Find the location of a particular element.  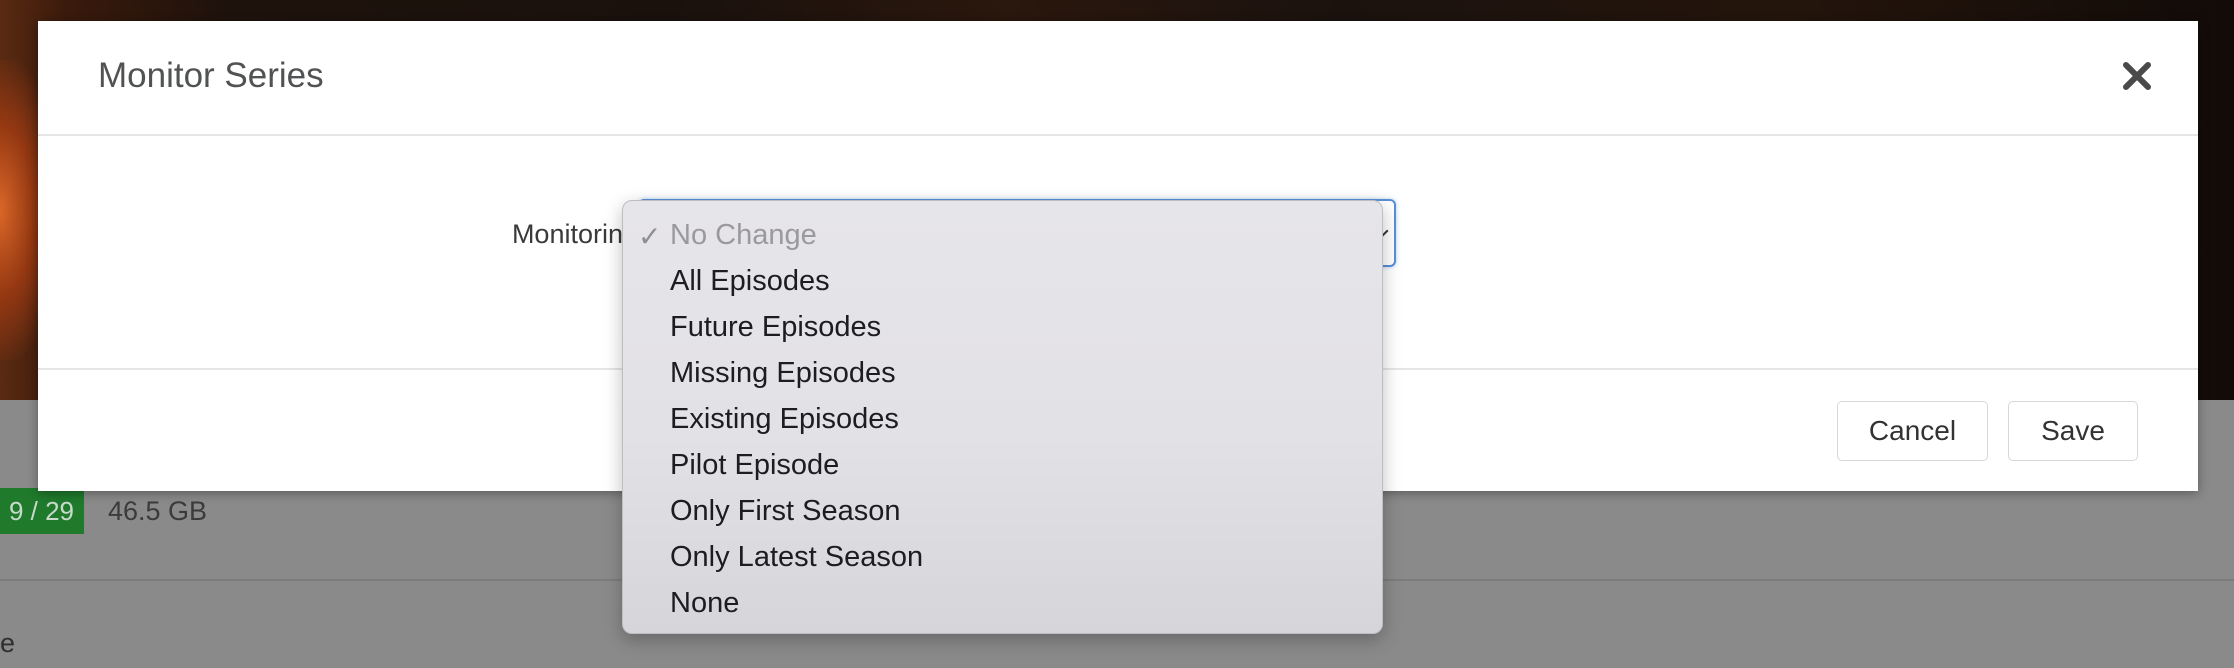

episode-count-badge: 9 / 29 is located at coordinates (42, 511).